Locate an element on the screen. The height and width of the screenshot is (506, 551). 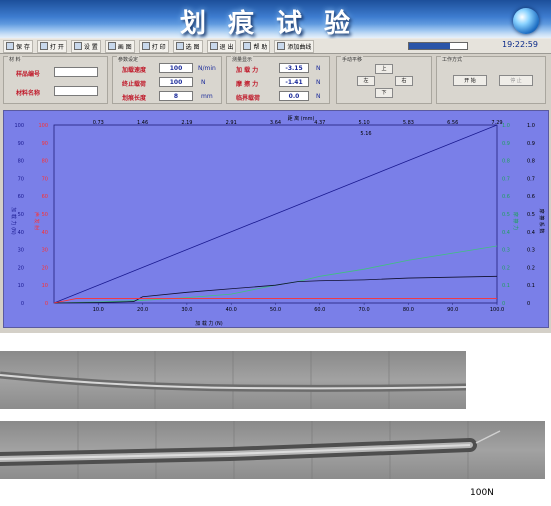
toolbar-button-label: 打 开 is located at coordinates (56, 47).